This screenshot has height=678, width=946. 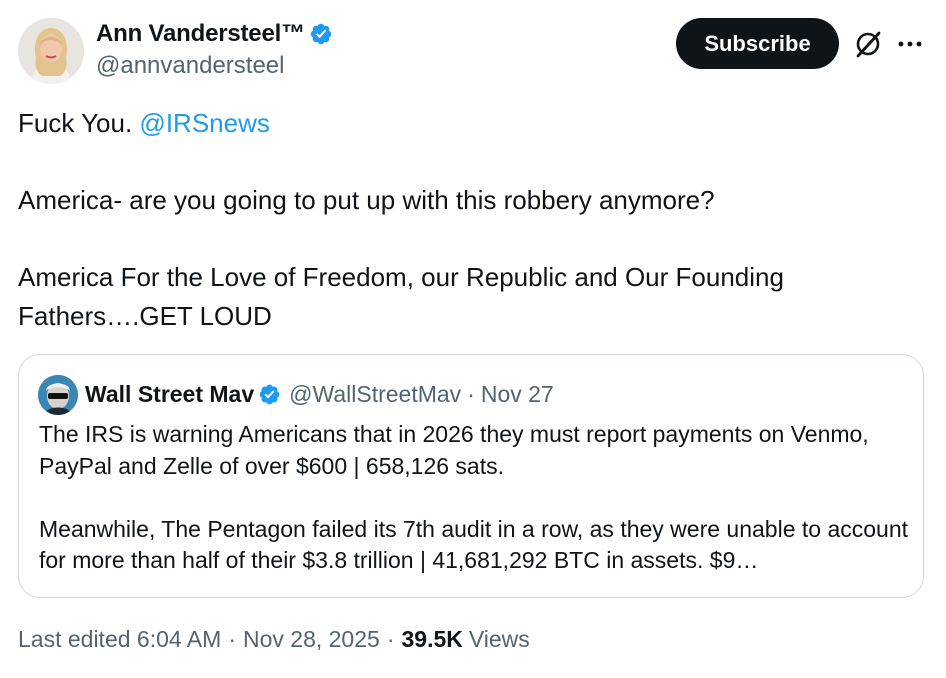 What do you see at coordinates (868, 44) in the screenshot?
I see `grok-icon` at bounding box center [868, 44].